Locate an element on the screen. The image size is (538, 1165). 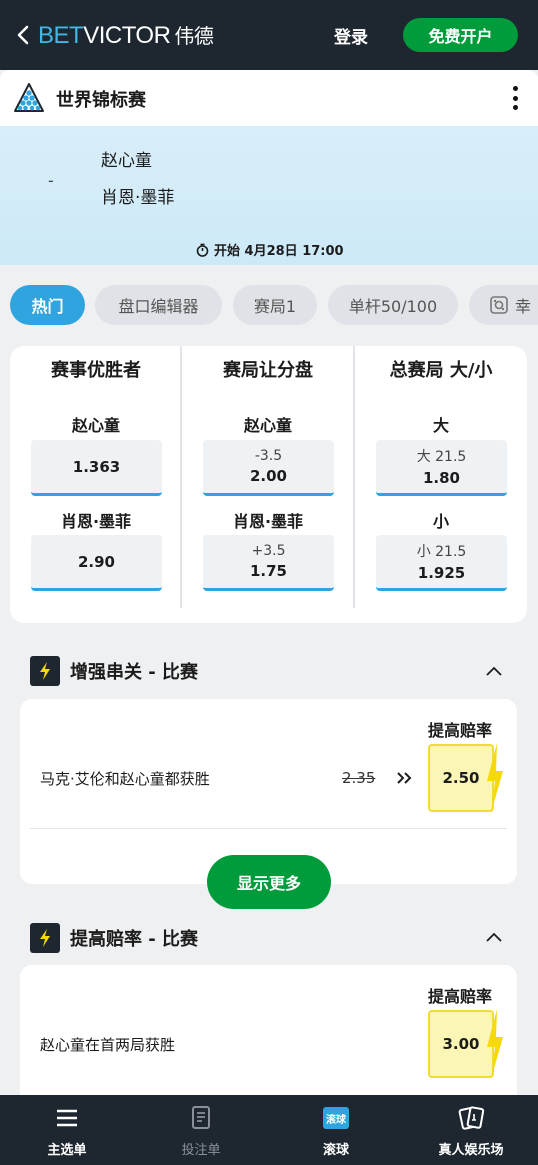
odds-price: 2.90 is located at coordinates (96, 561).